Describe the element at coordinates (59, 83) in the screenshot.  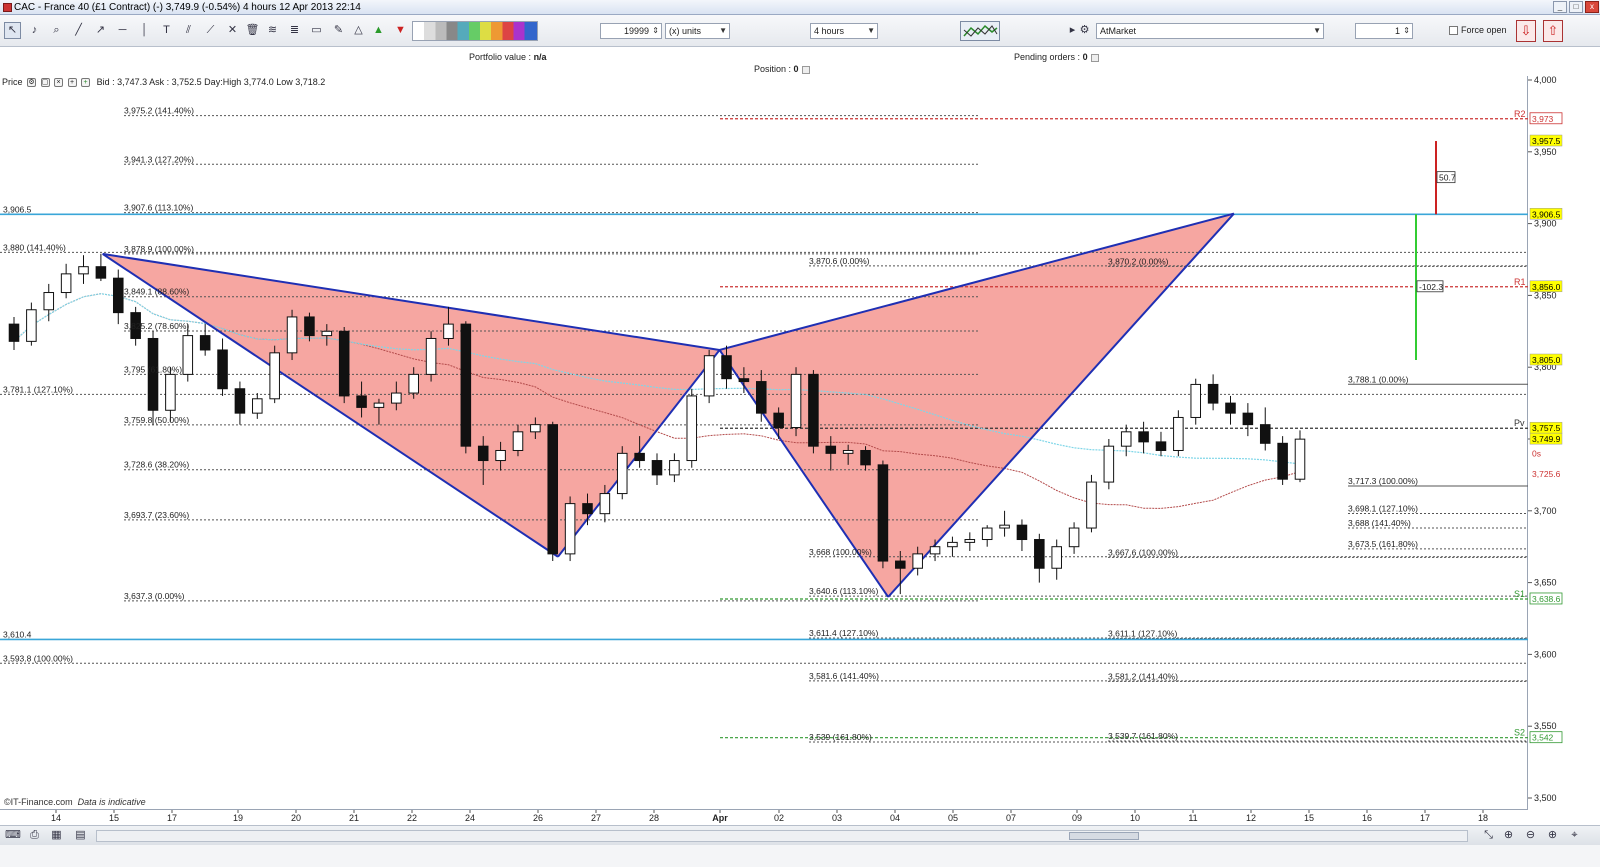
I see `close-icon: ×` at that location.